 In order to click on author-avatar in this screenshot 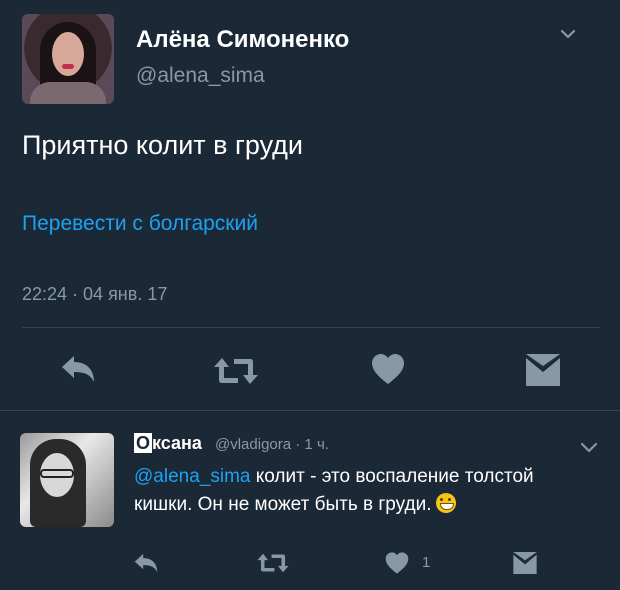, I will do `click(68, 59)`.